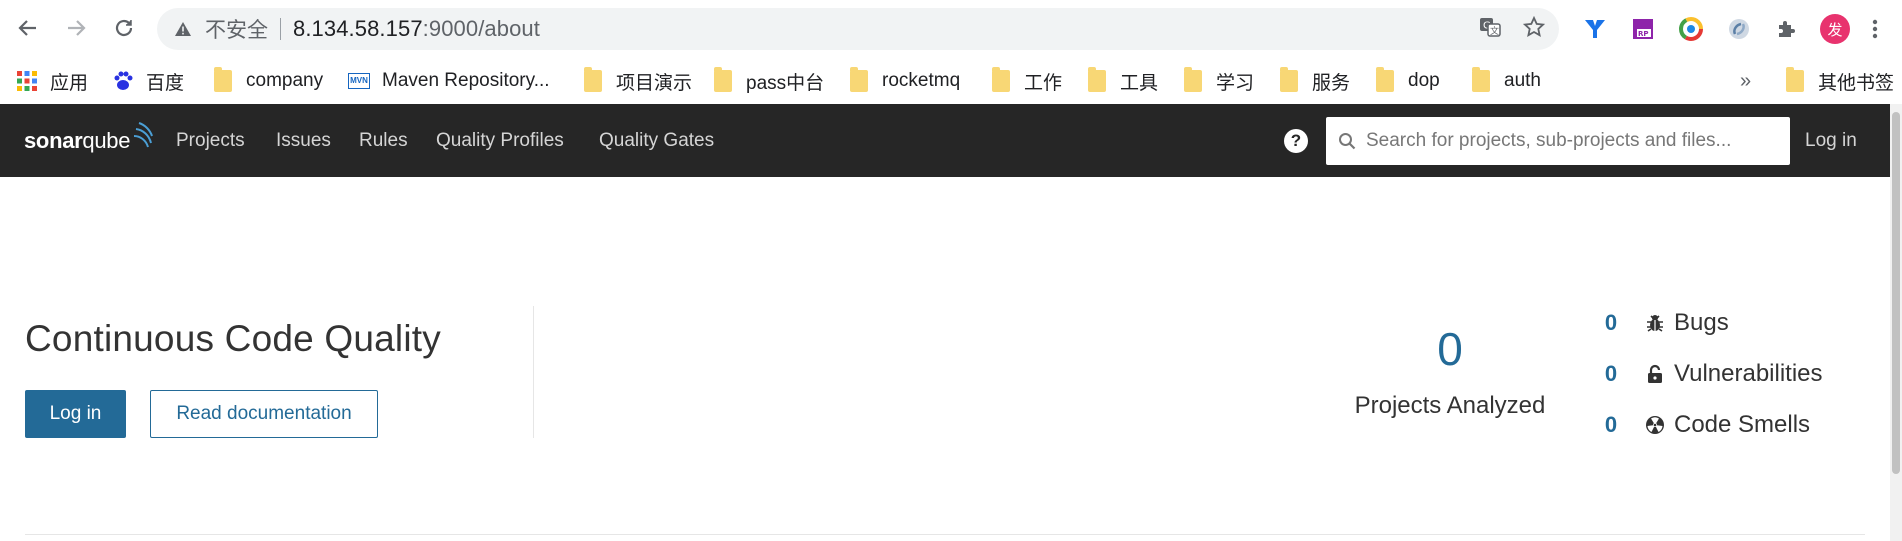 The image size is (1902, 541). I want to click on bug-icon, so click(1655, 323).